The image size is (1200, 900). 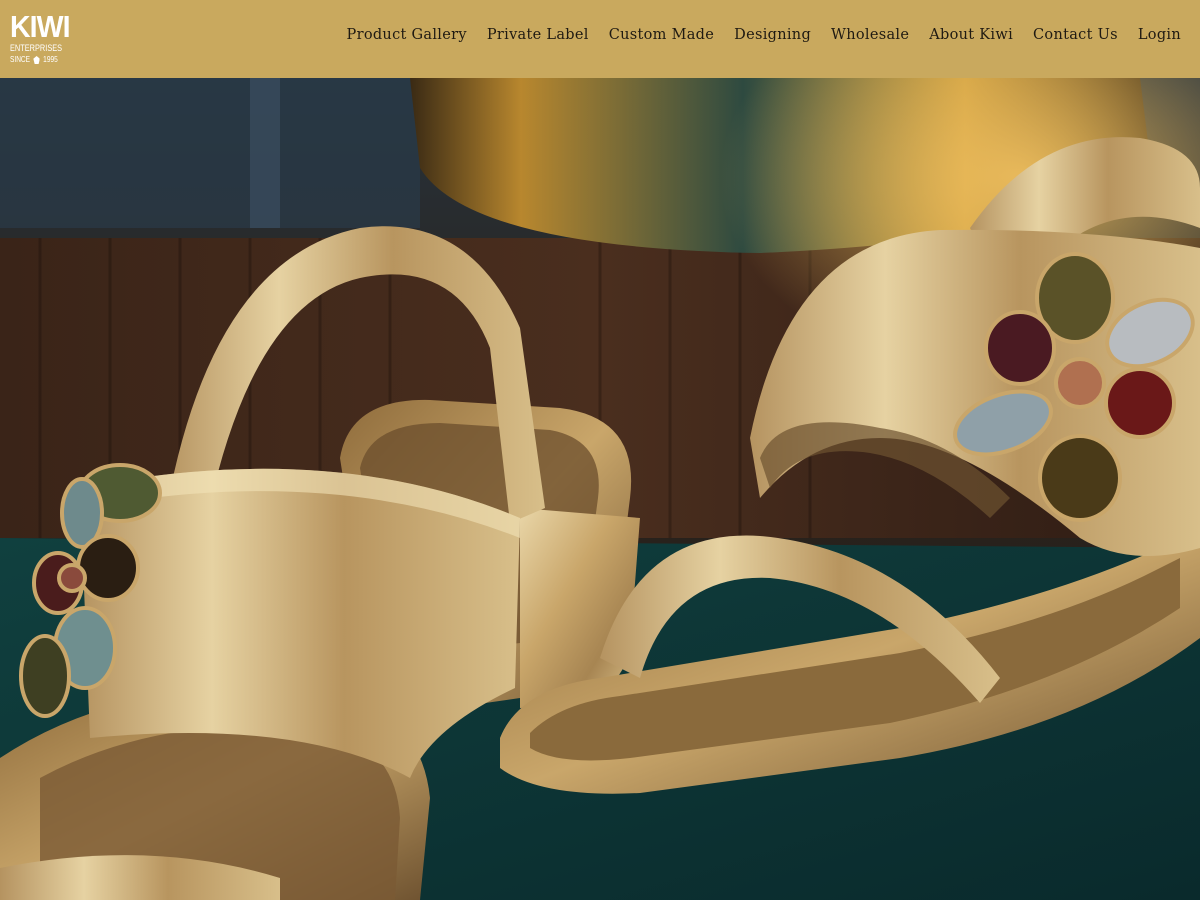 I want to click on nav-login: Login, so click(x=1159, y=35).